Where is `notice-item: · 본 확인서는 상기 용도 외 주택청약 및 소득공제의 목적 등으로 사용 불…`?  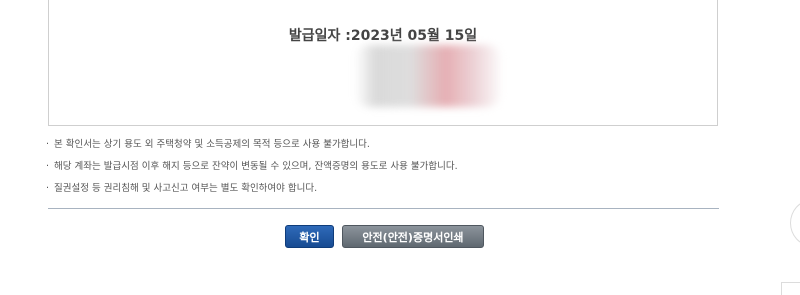 notice-item: · 본 확인서는 상기 용도 외 주택청약 및 소득공제의 목적 등으로 사용 불… is located at coordinates (386, 145).